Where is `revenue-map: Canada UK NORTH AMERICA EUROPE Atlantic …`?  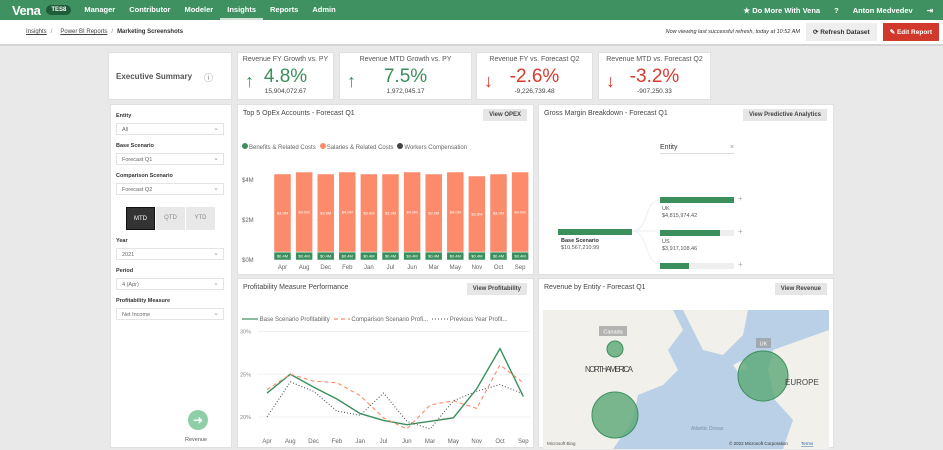
revenue-map: Canada UK NORTH AMERICA EUROPE Atlantic … is located at coordinates (686, 379).